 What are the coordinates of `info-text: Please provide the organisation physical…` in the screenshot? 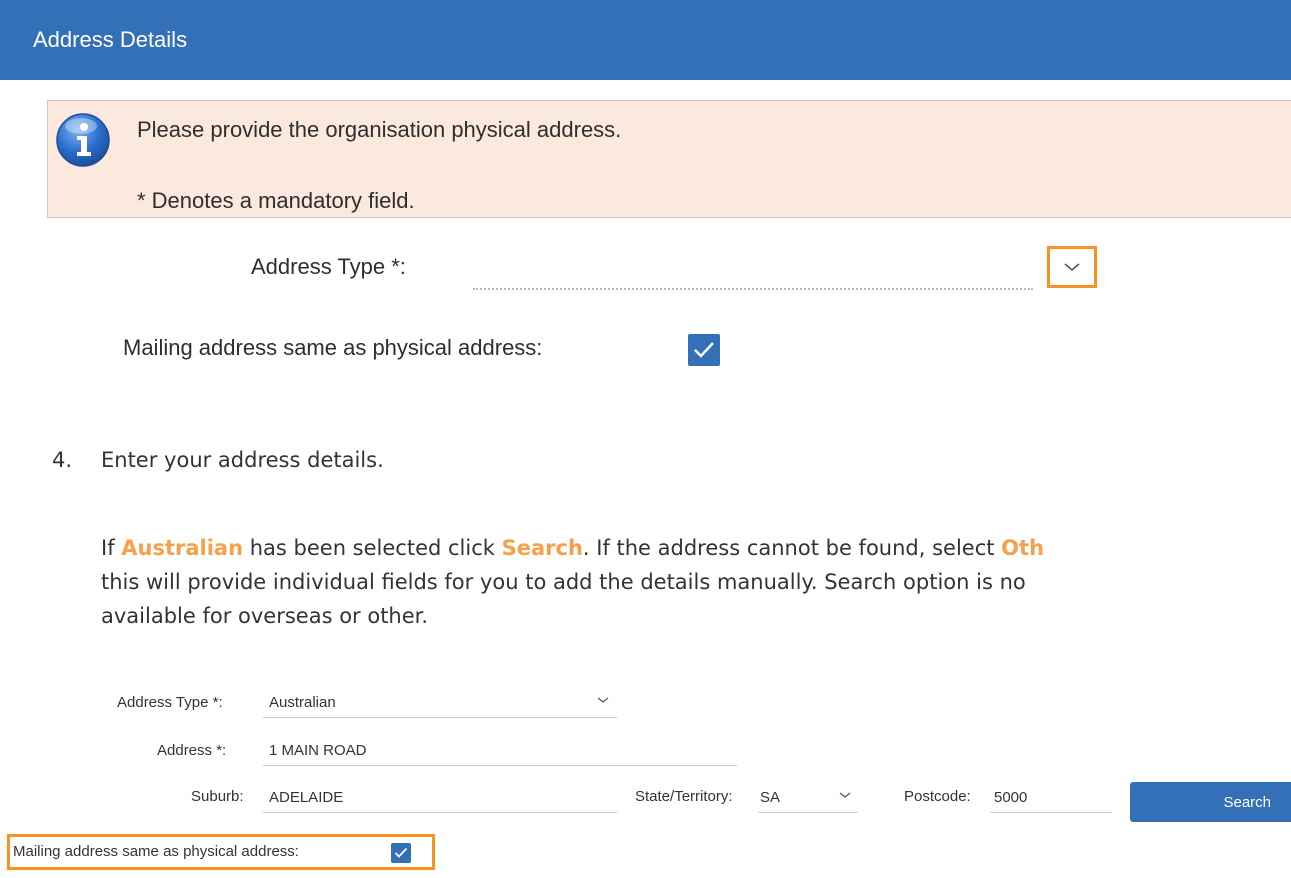 It's located at (379, 129).